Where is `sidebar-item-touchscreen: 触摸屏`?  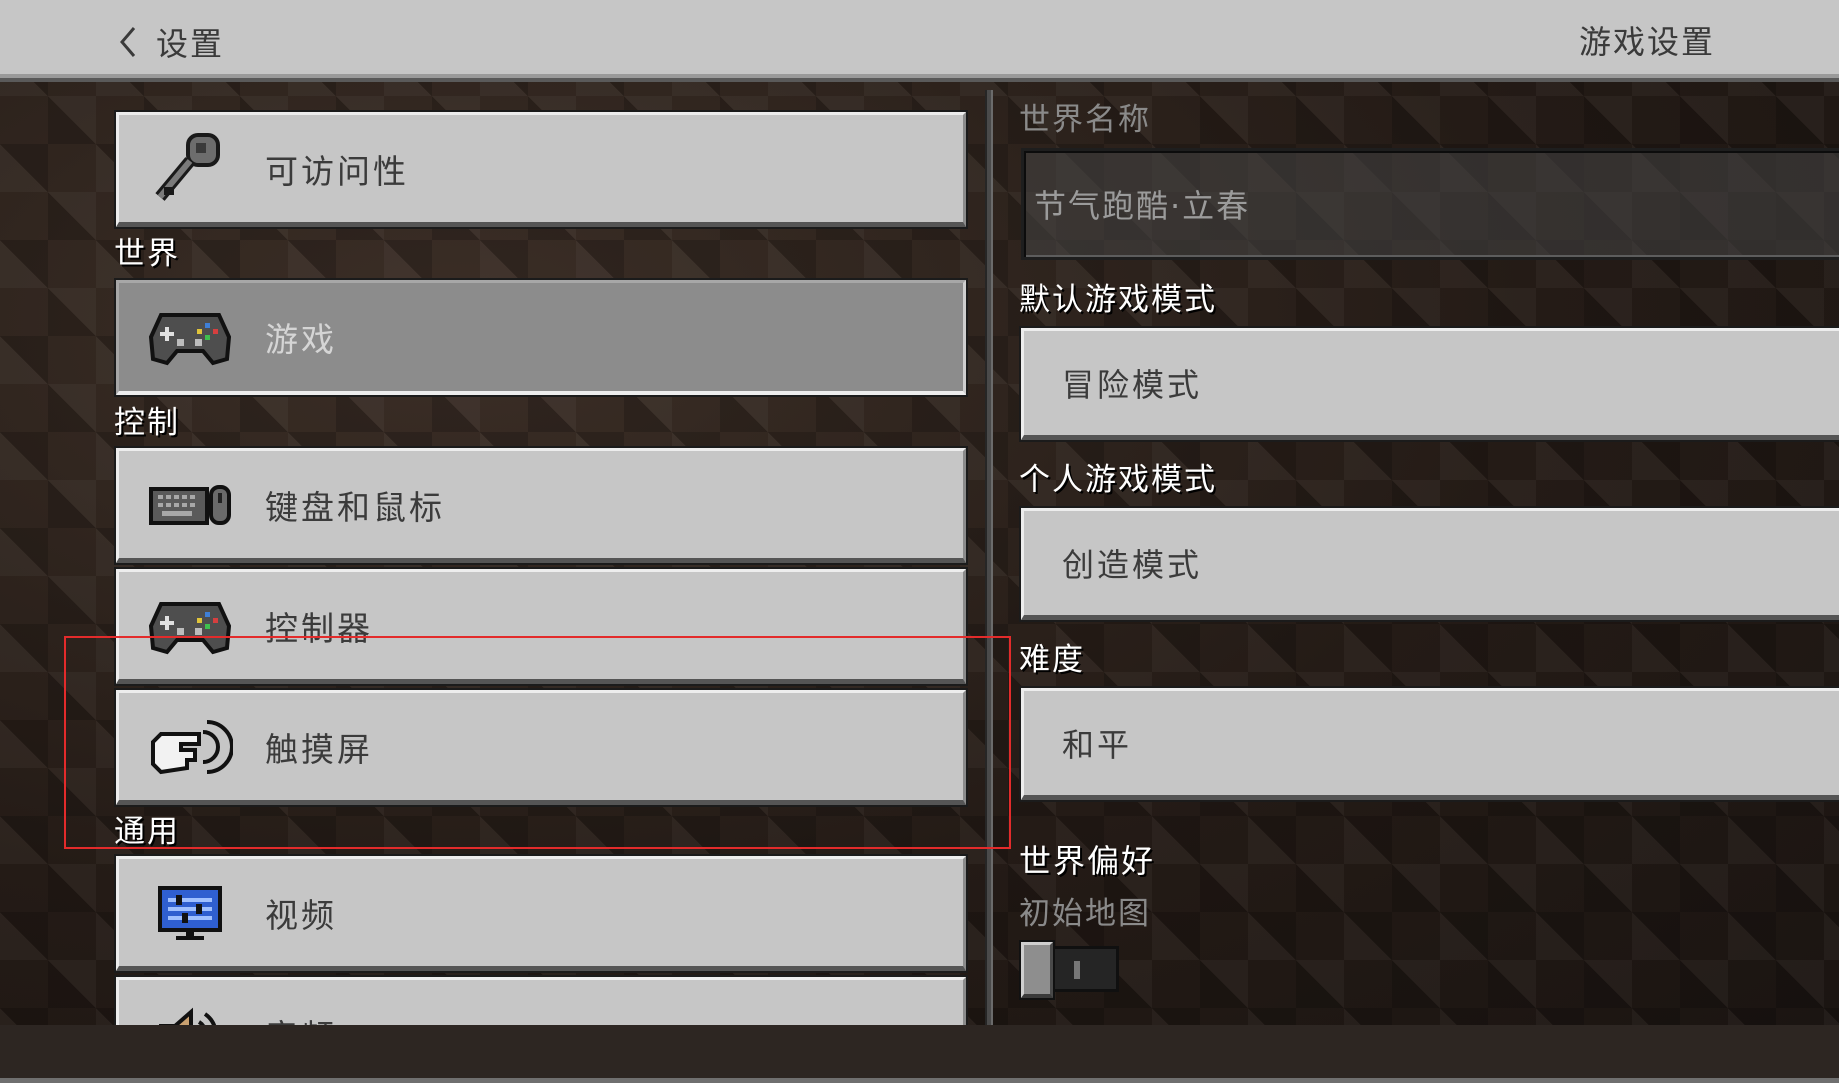
sidebar-item-touchscreen: 触摸屏 is located at coordinates (541, 747).